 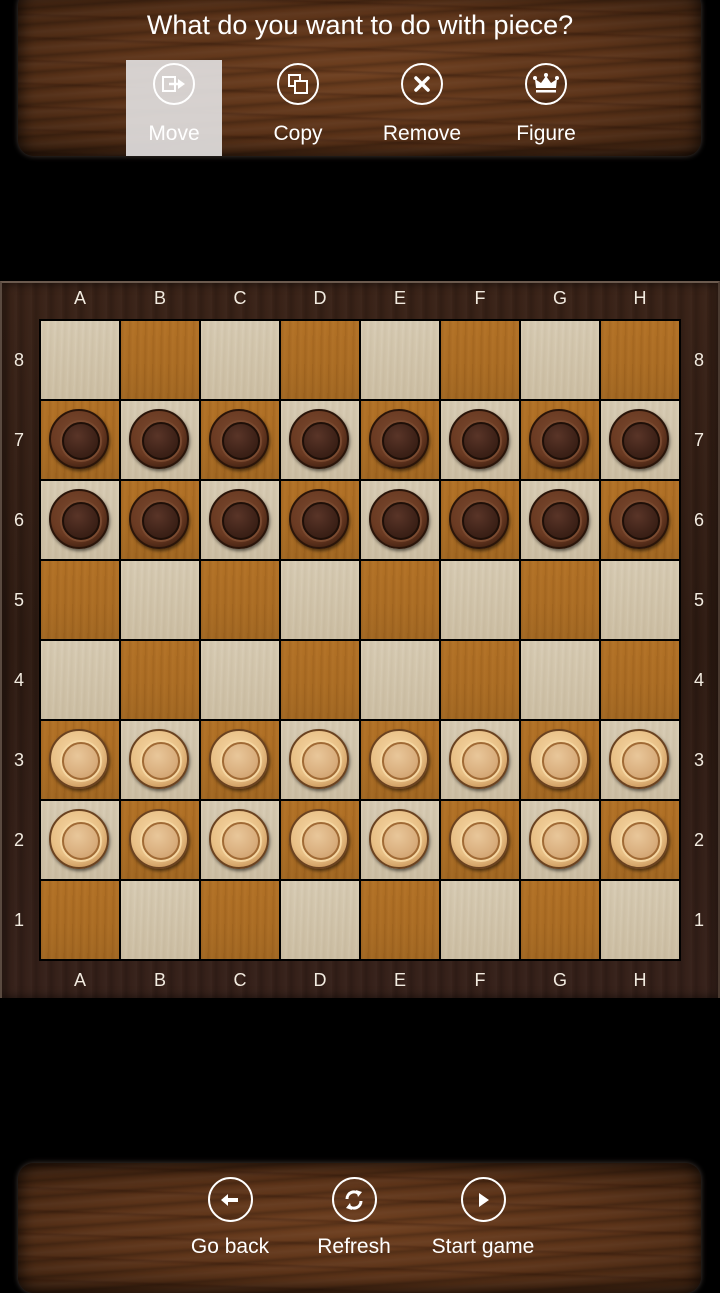 I want to click on square-b2, so click(x=160, y=840).